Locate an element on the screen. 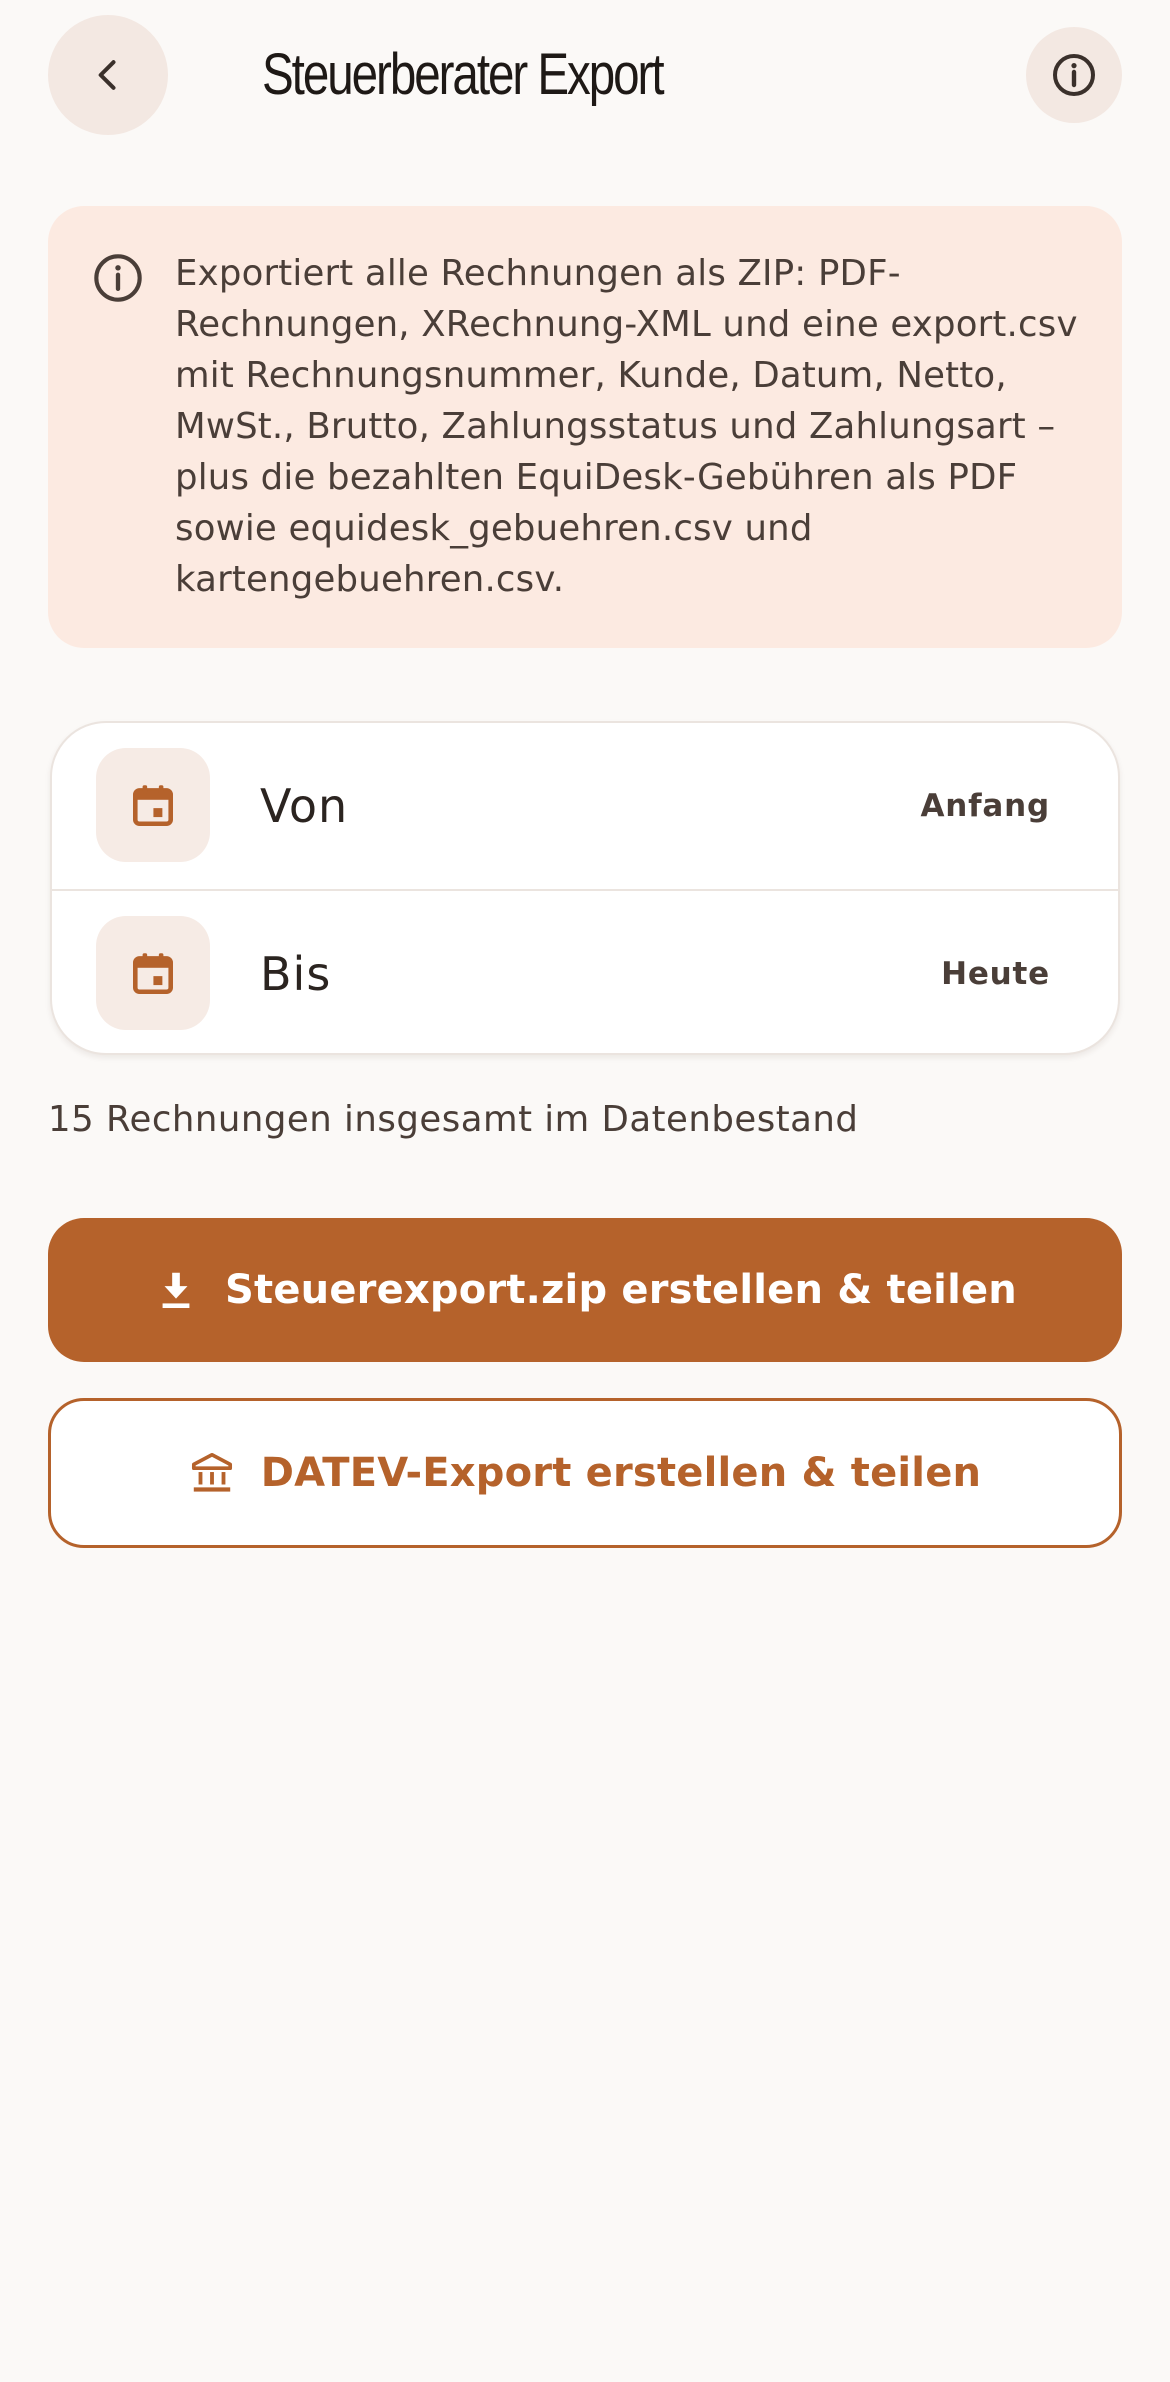  bank-icon is located at coordinates (211, 1472).